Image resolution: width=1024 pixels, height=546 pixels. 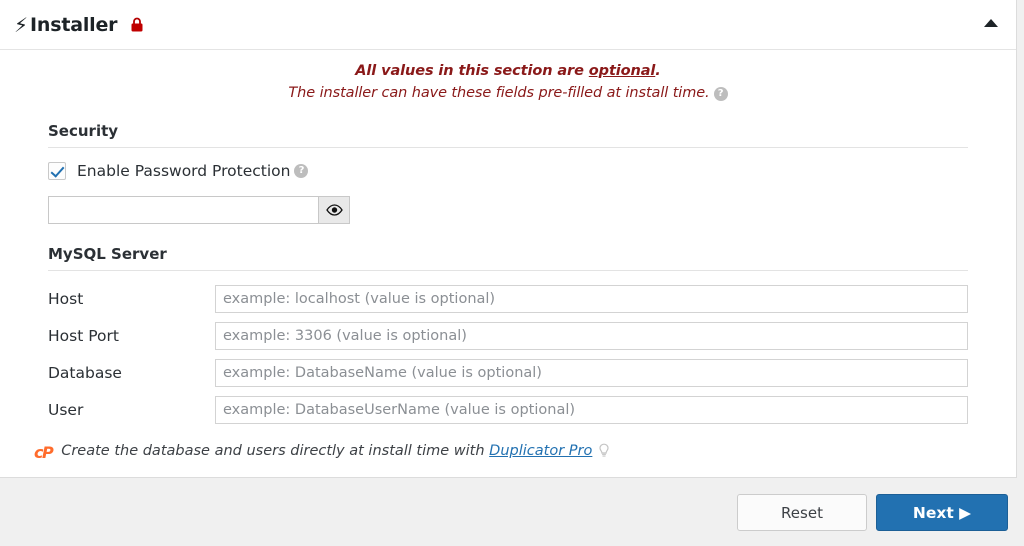 What do you see at coordinates (85, 373) in the screenshot?
I see `field-label-database: Database` at bounding box center [85, 373].